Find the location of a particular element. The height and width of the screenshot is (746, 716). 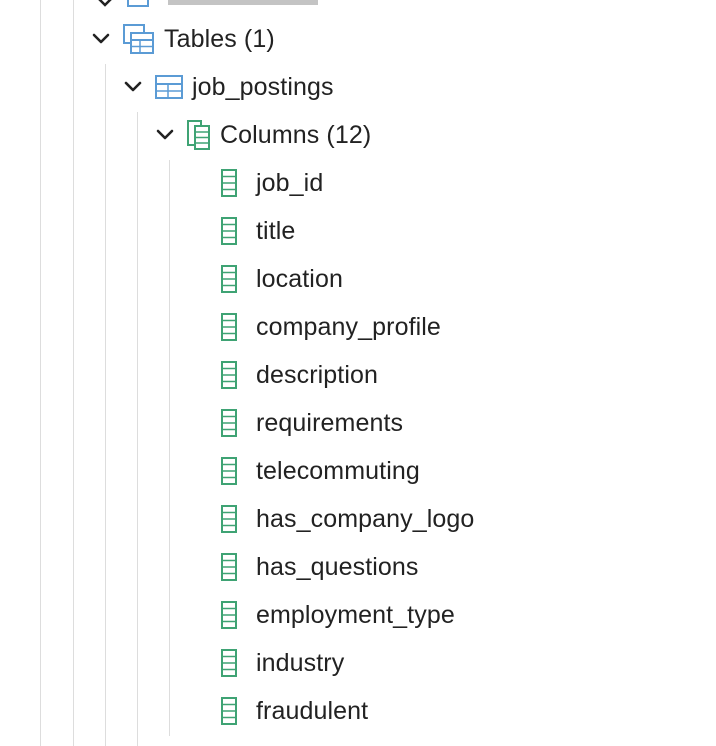

tree-node-label: company_profile is located at coordinates (348, 326).